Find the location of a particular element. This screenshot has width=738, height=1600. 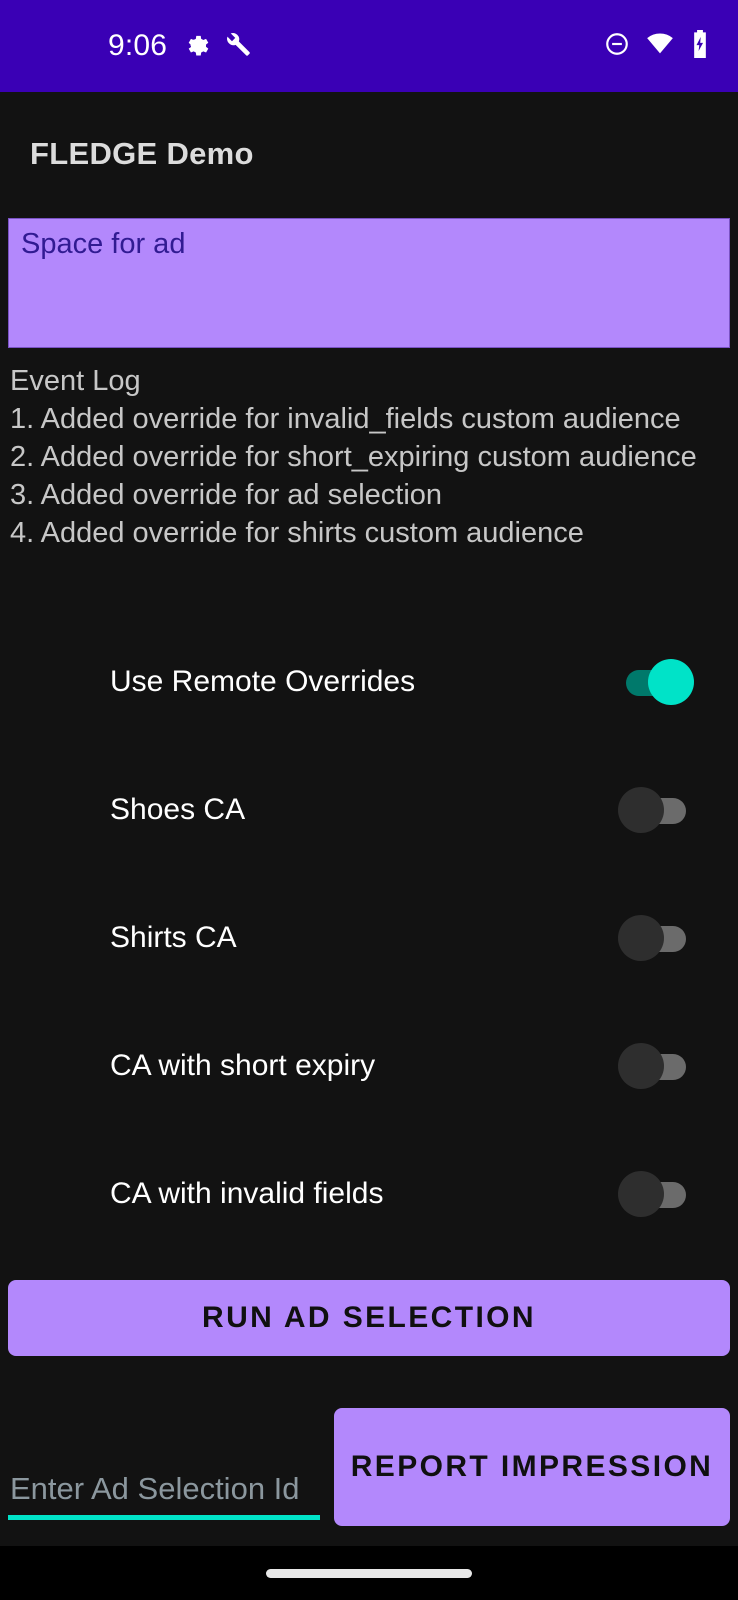

ad-selection-id-field-wrapper is located at coordinates (164, 1498).